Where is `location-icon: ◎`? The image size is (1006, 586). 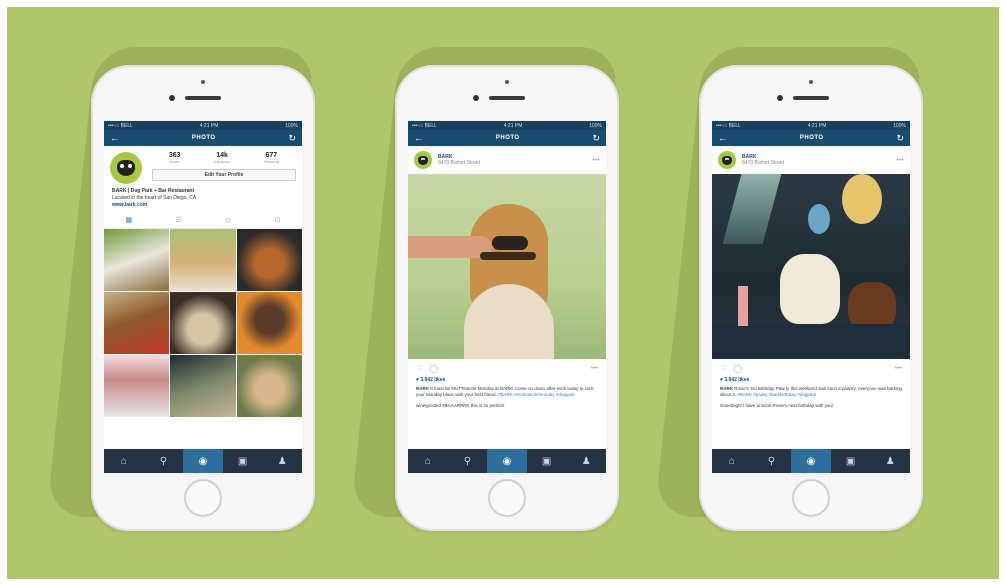
location-icon: ◎ is located at coordinates (228, 220).